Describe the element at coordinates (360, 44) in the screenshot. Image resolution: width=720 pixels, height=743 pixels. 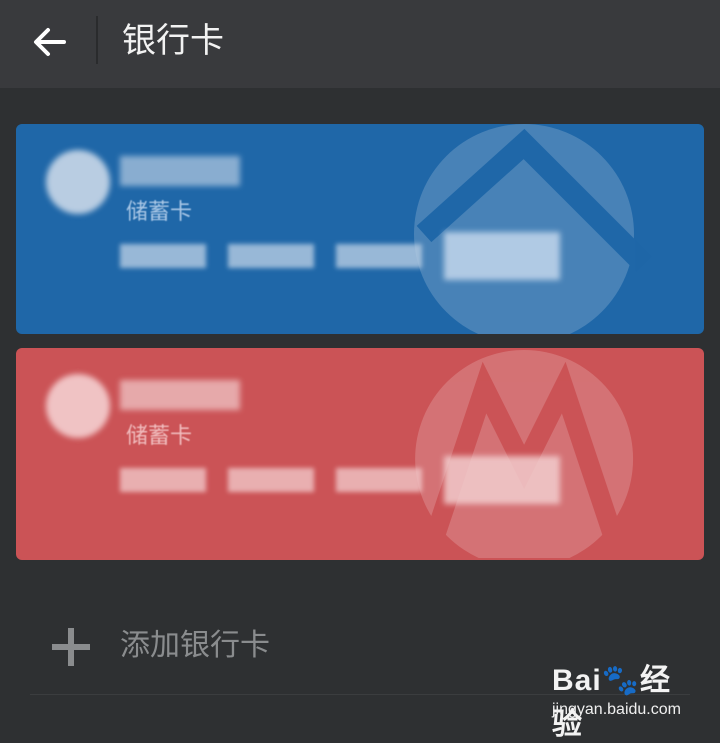
I see `top-app-bar: 银行卡` at that location.